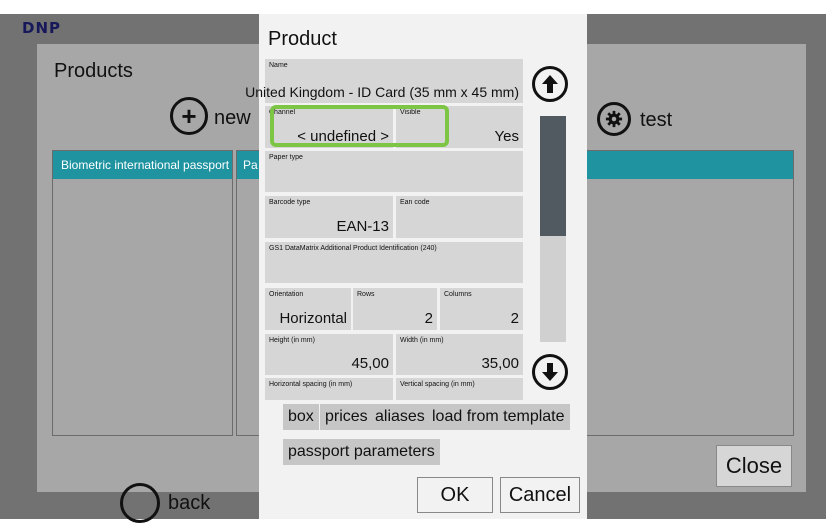  I want to click on test-label: test, so click(656, 120).